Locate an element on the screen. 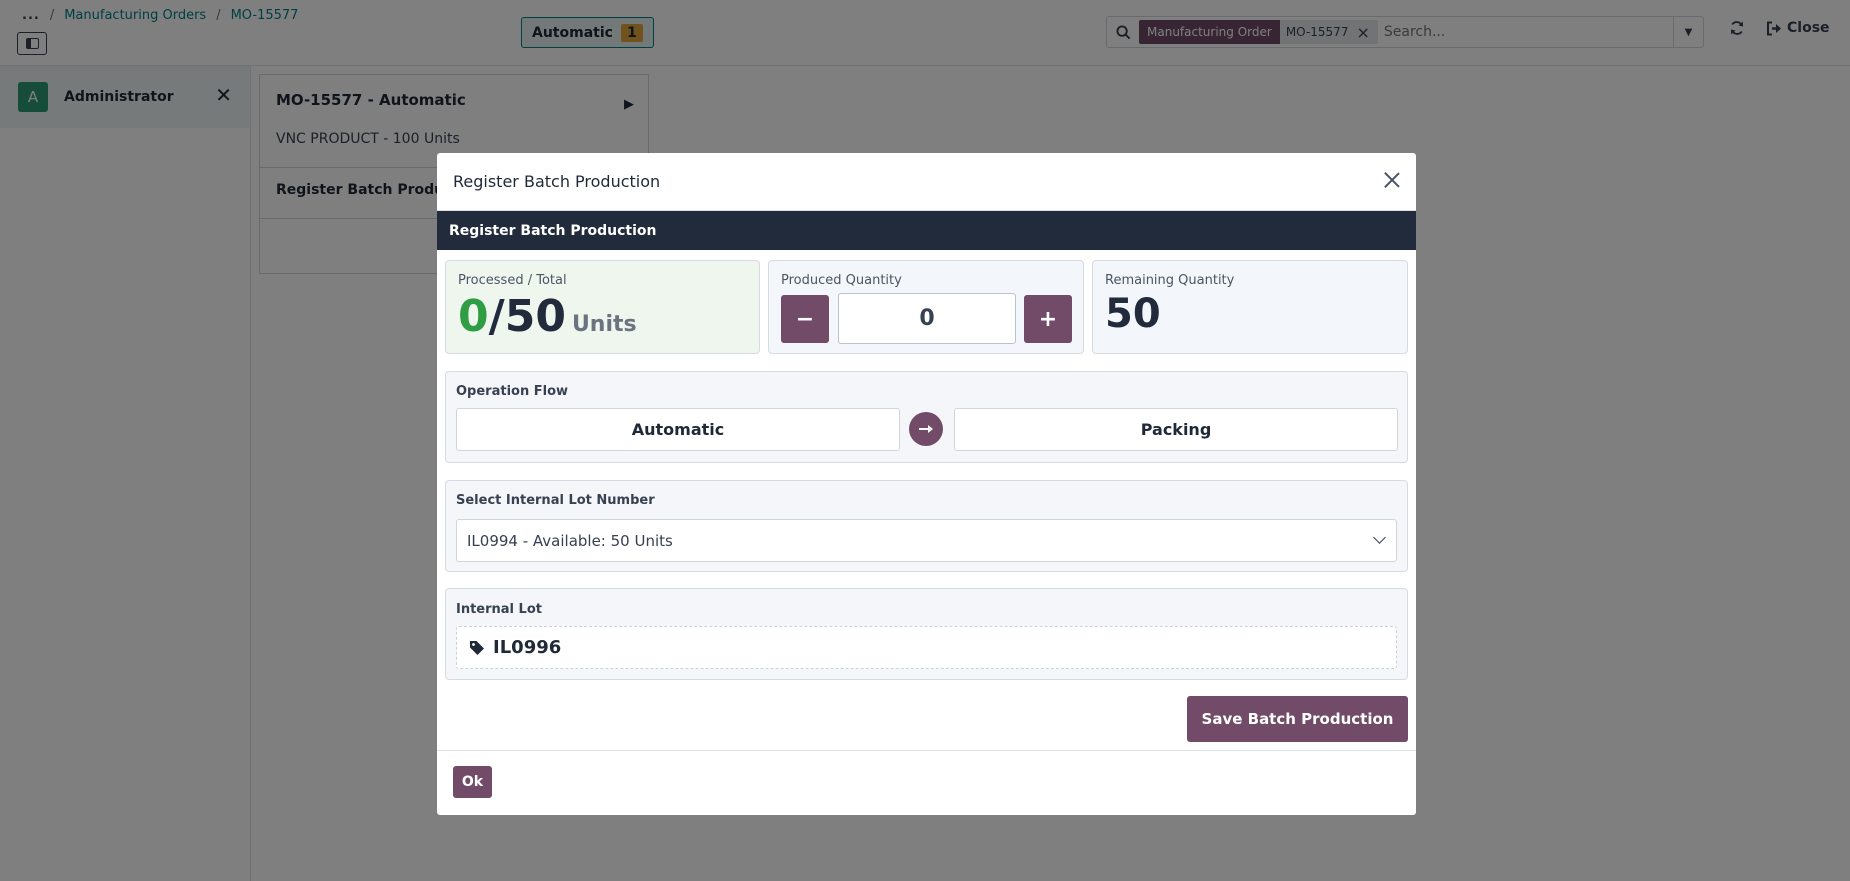 This screenshot has height=881, width=1850. operation-flow-section: Operation Flow Automatic Packing is located at coordinates (926, 417).